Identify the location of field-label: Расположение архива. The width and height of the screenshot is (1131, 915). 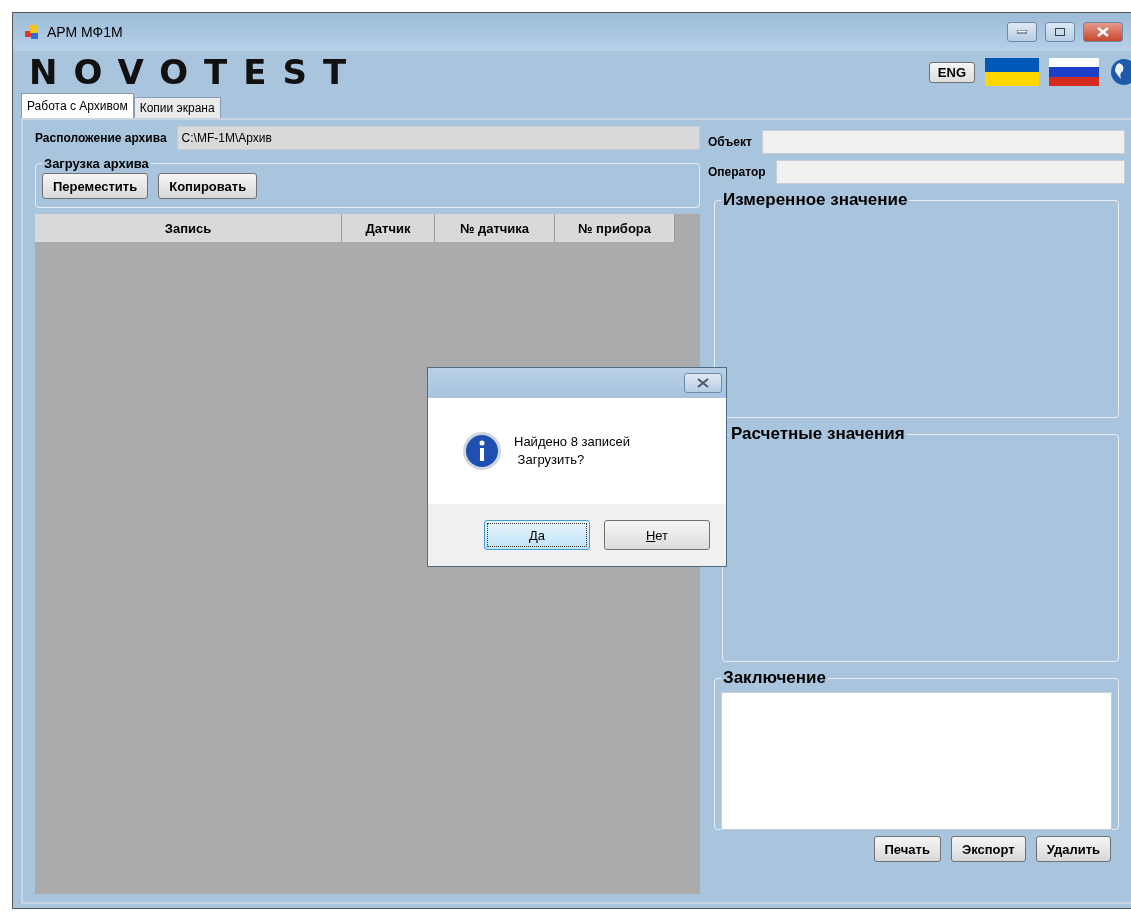
(101, 138).